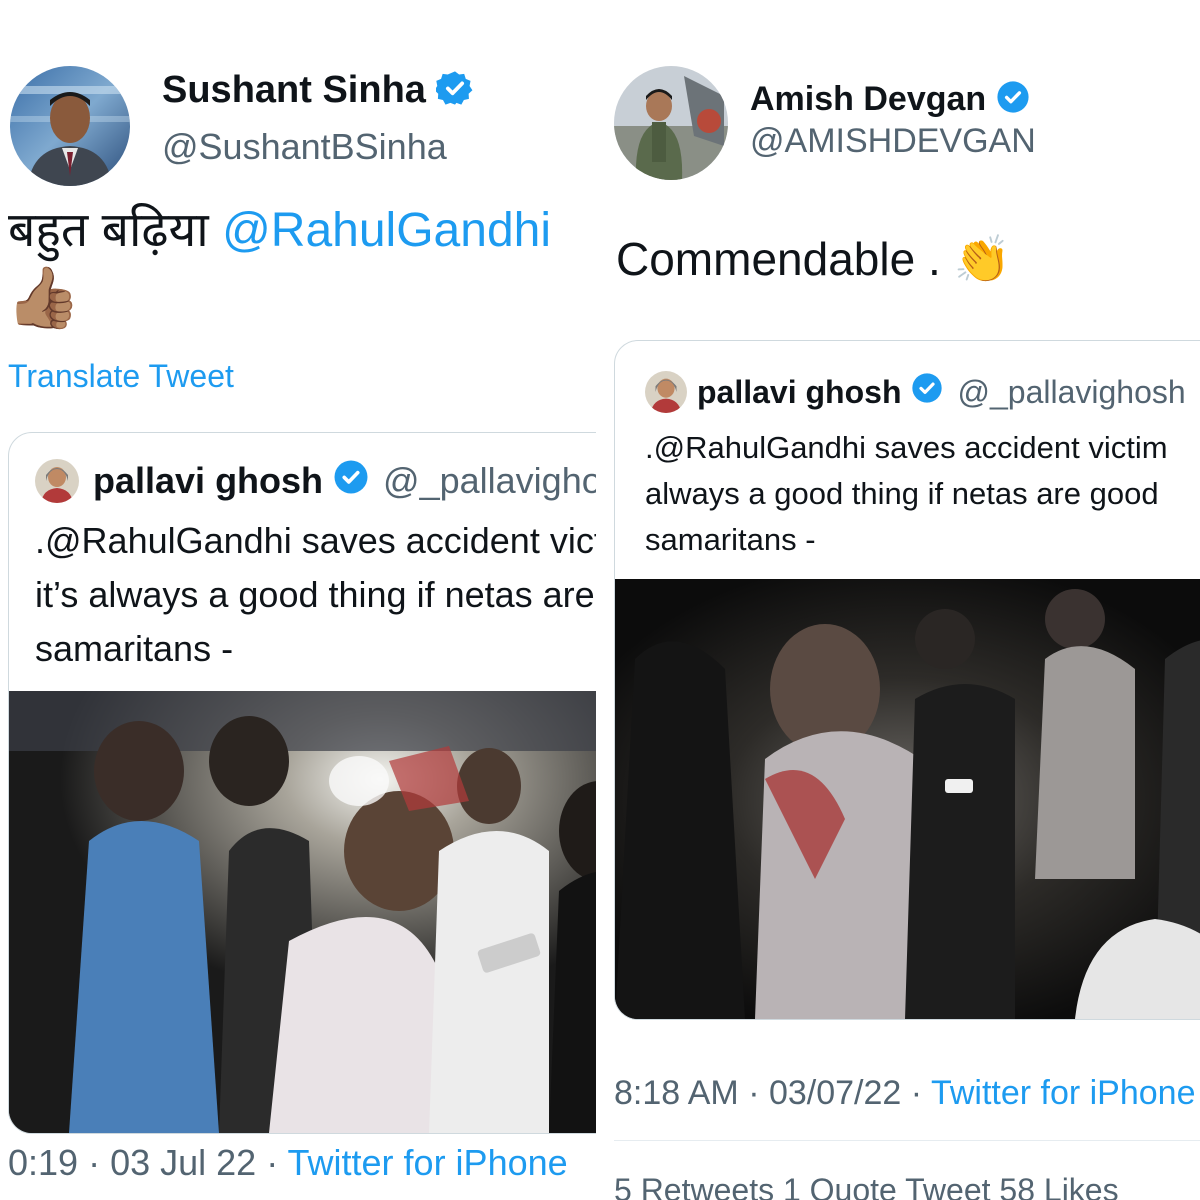  Describe the element at coordinates (893, 141) in the screenshot. I see `author-handle: @AMISHDEVGAN` at that location.